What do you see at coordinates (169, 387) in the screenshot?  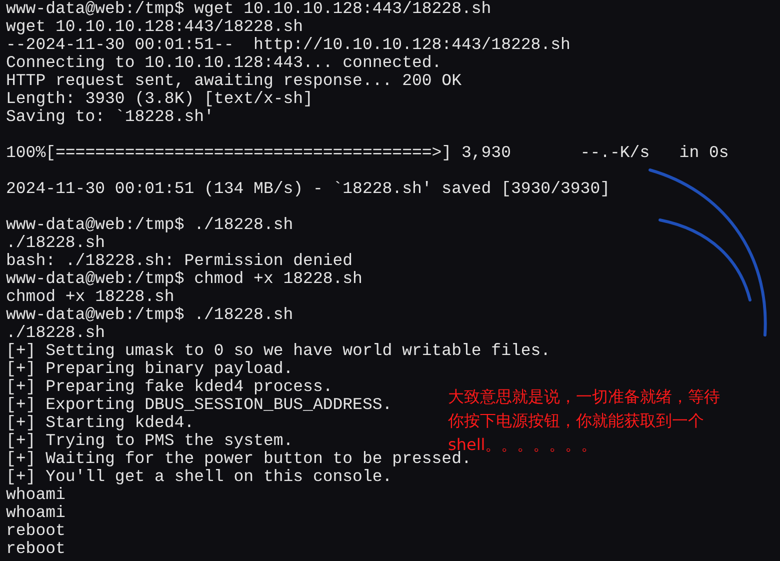 I see `terminal-line: [+] Preparing fake kded4 process.` at bounding box center [169, 387].